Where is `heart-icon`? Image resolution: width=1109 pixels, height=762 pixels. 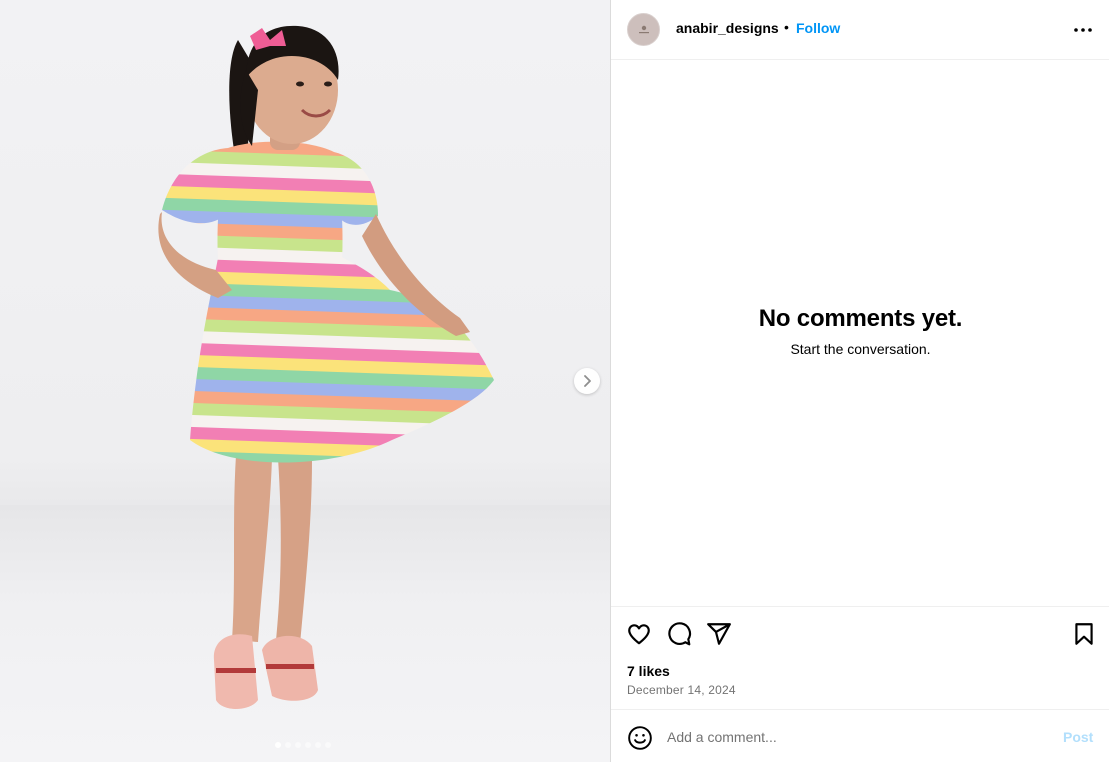
heart-icon is located at coordinates (639, 634).